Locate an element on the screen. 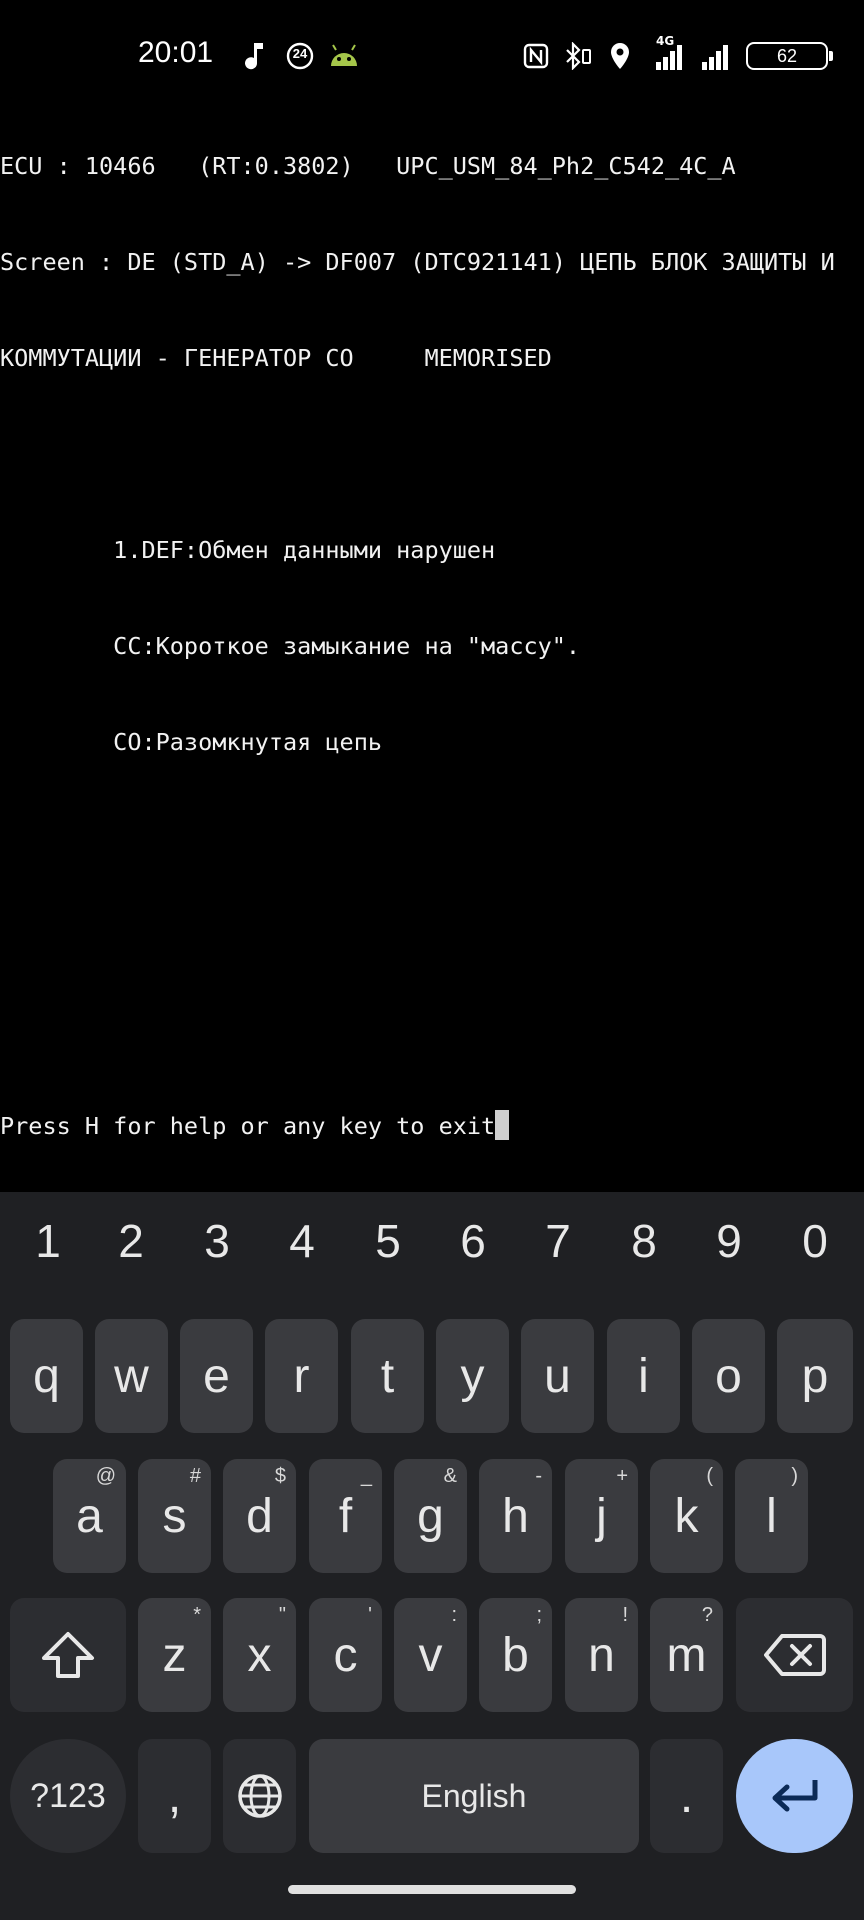 The width and height of the screenshot is (864, 1920). key-v: v: is located at coordinates (430, 1655).